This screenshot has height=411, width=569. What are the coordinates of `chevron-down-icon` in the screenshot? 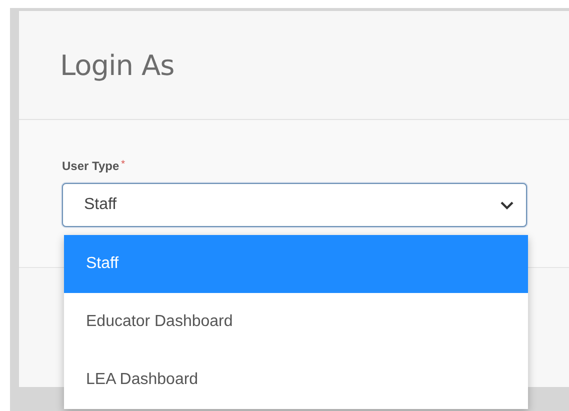 It's located at (507, 205).